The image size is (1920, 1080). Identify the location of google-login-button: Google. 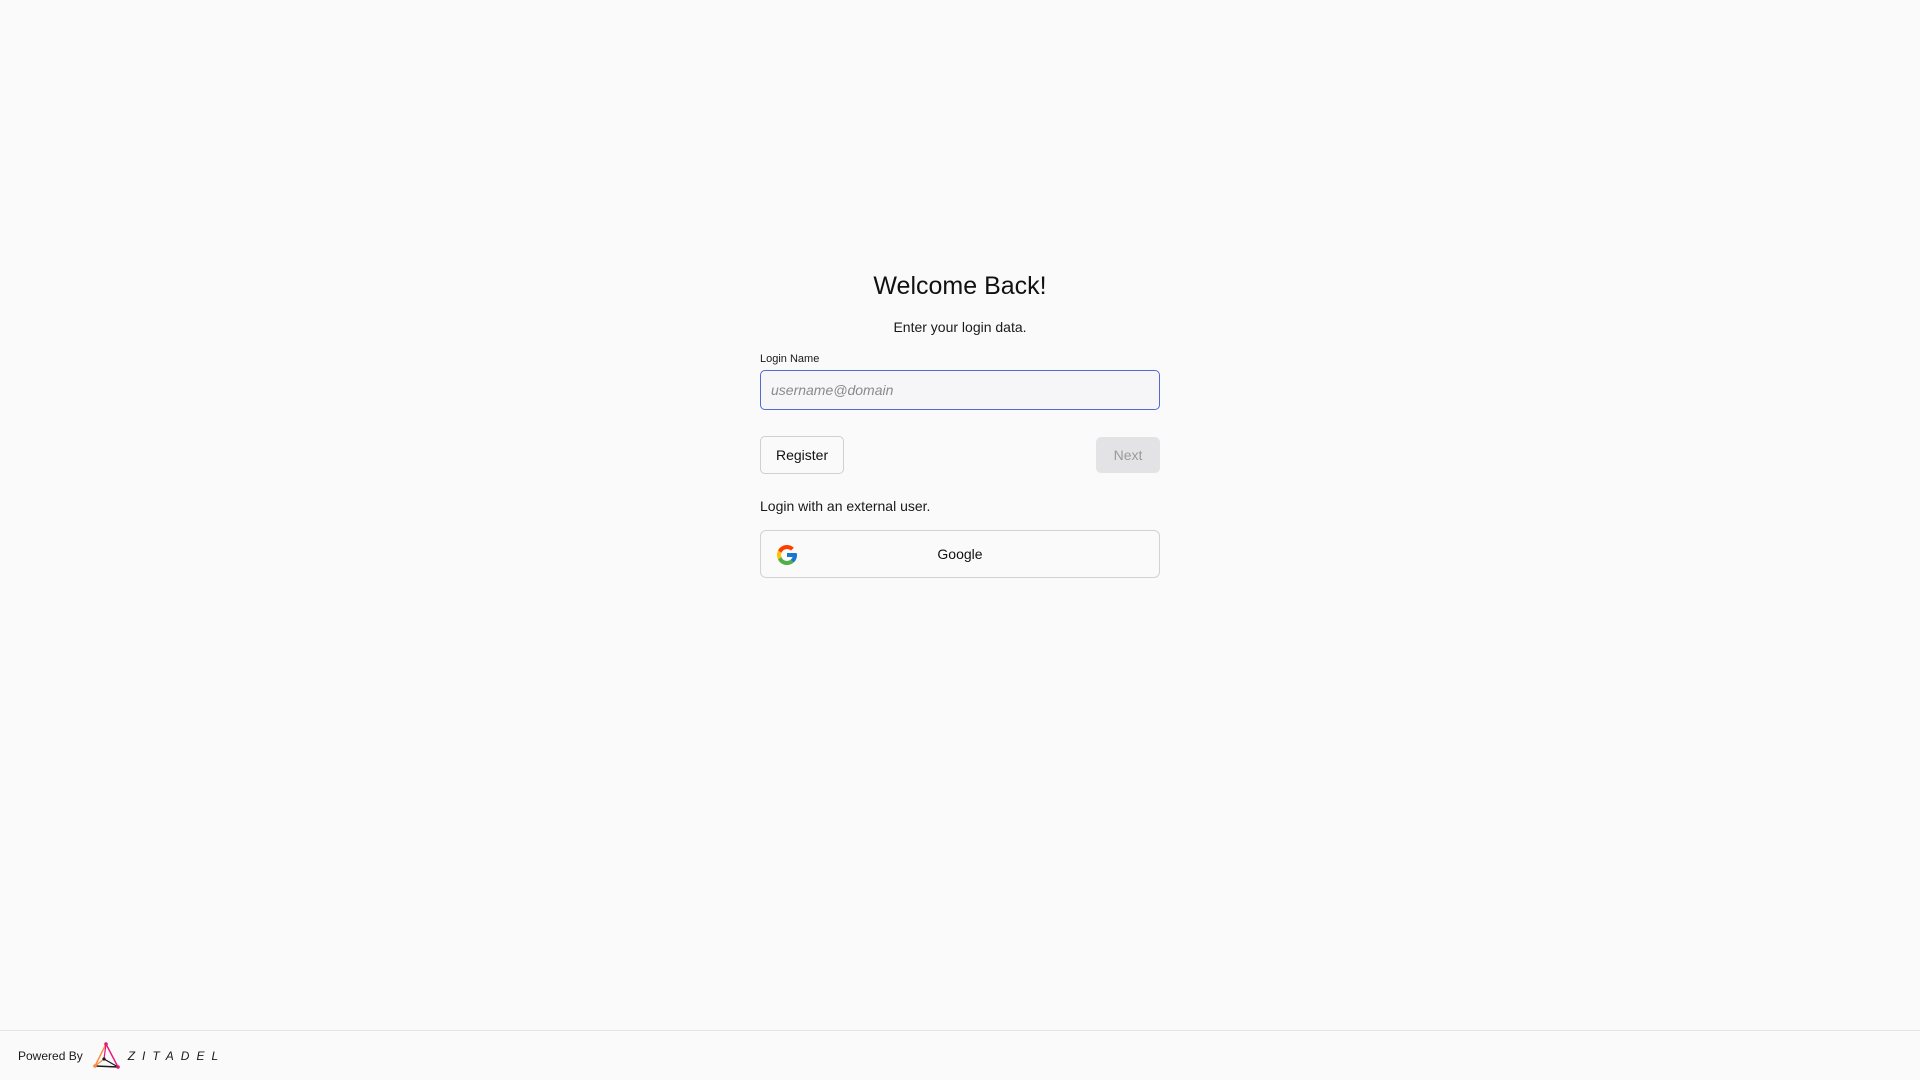
(960, 554).